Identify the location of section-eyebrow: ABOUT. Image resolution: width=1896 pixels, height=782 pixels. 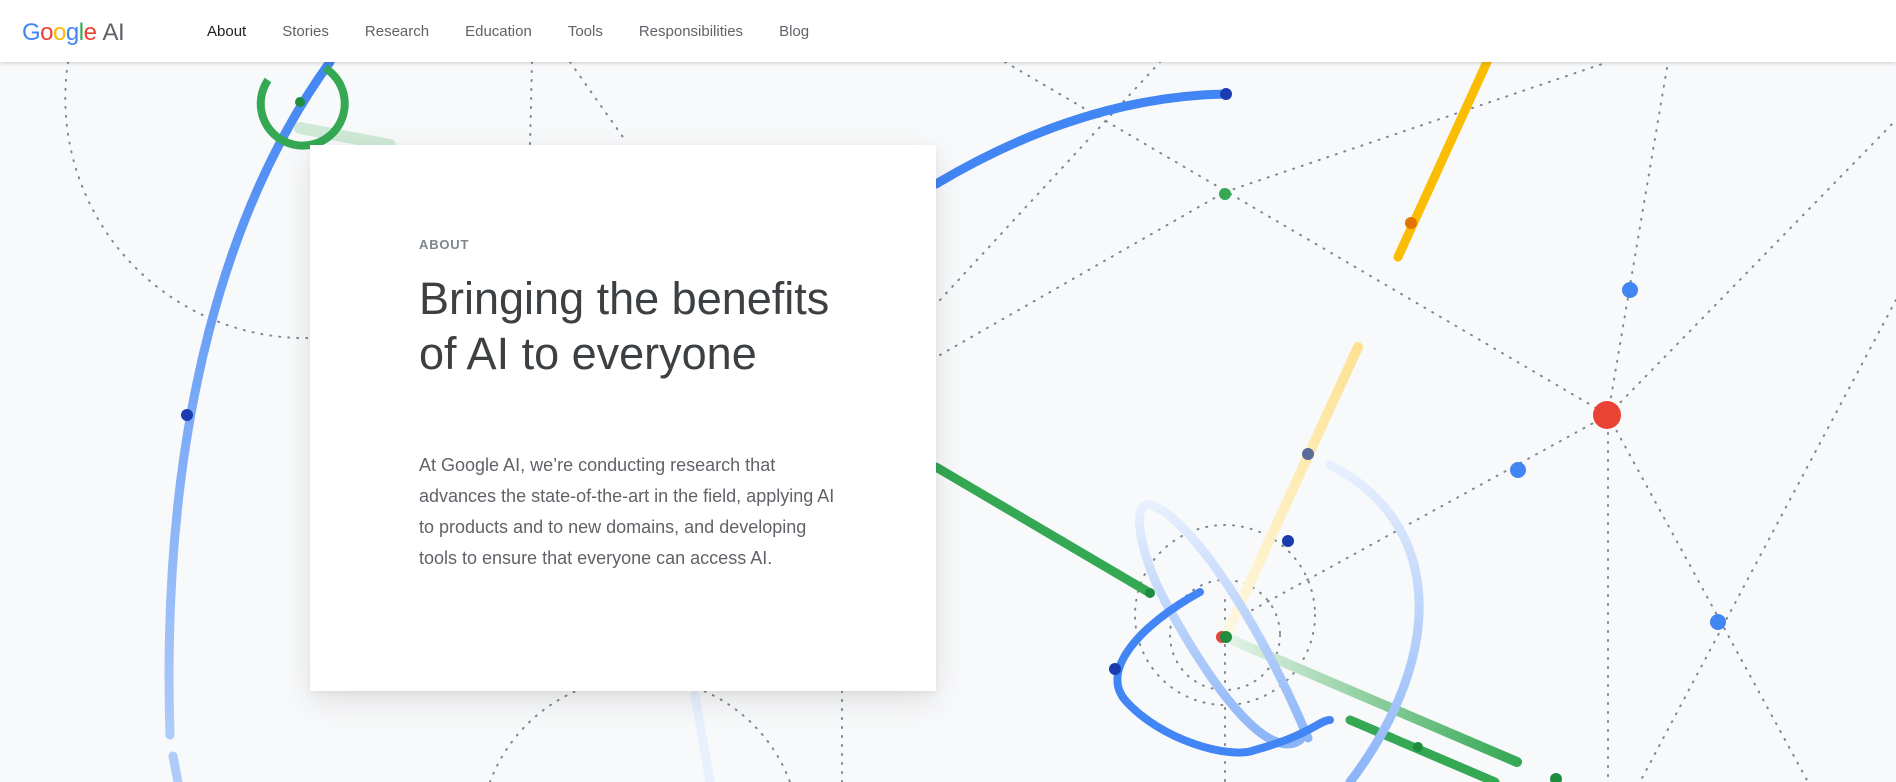
(444, 244).